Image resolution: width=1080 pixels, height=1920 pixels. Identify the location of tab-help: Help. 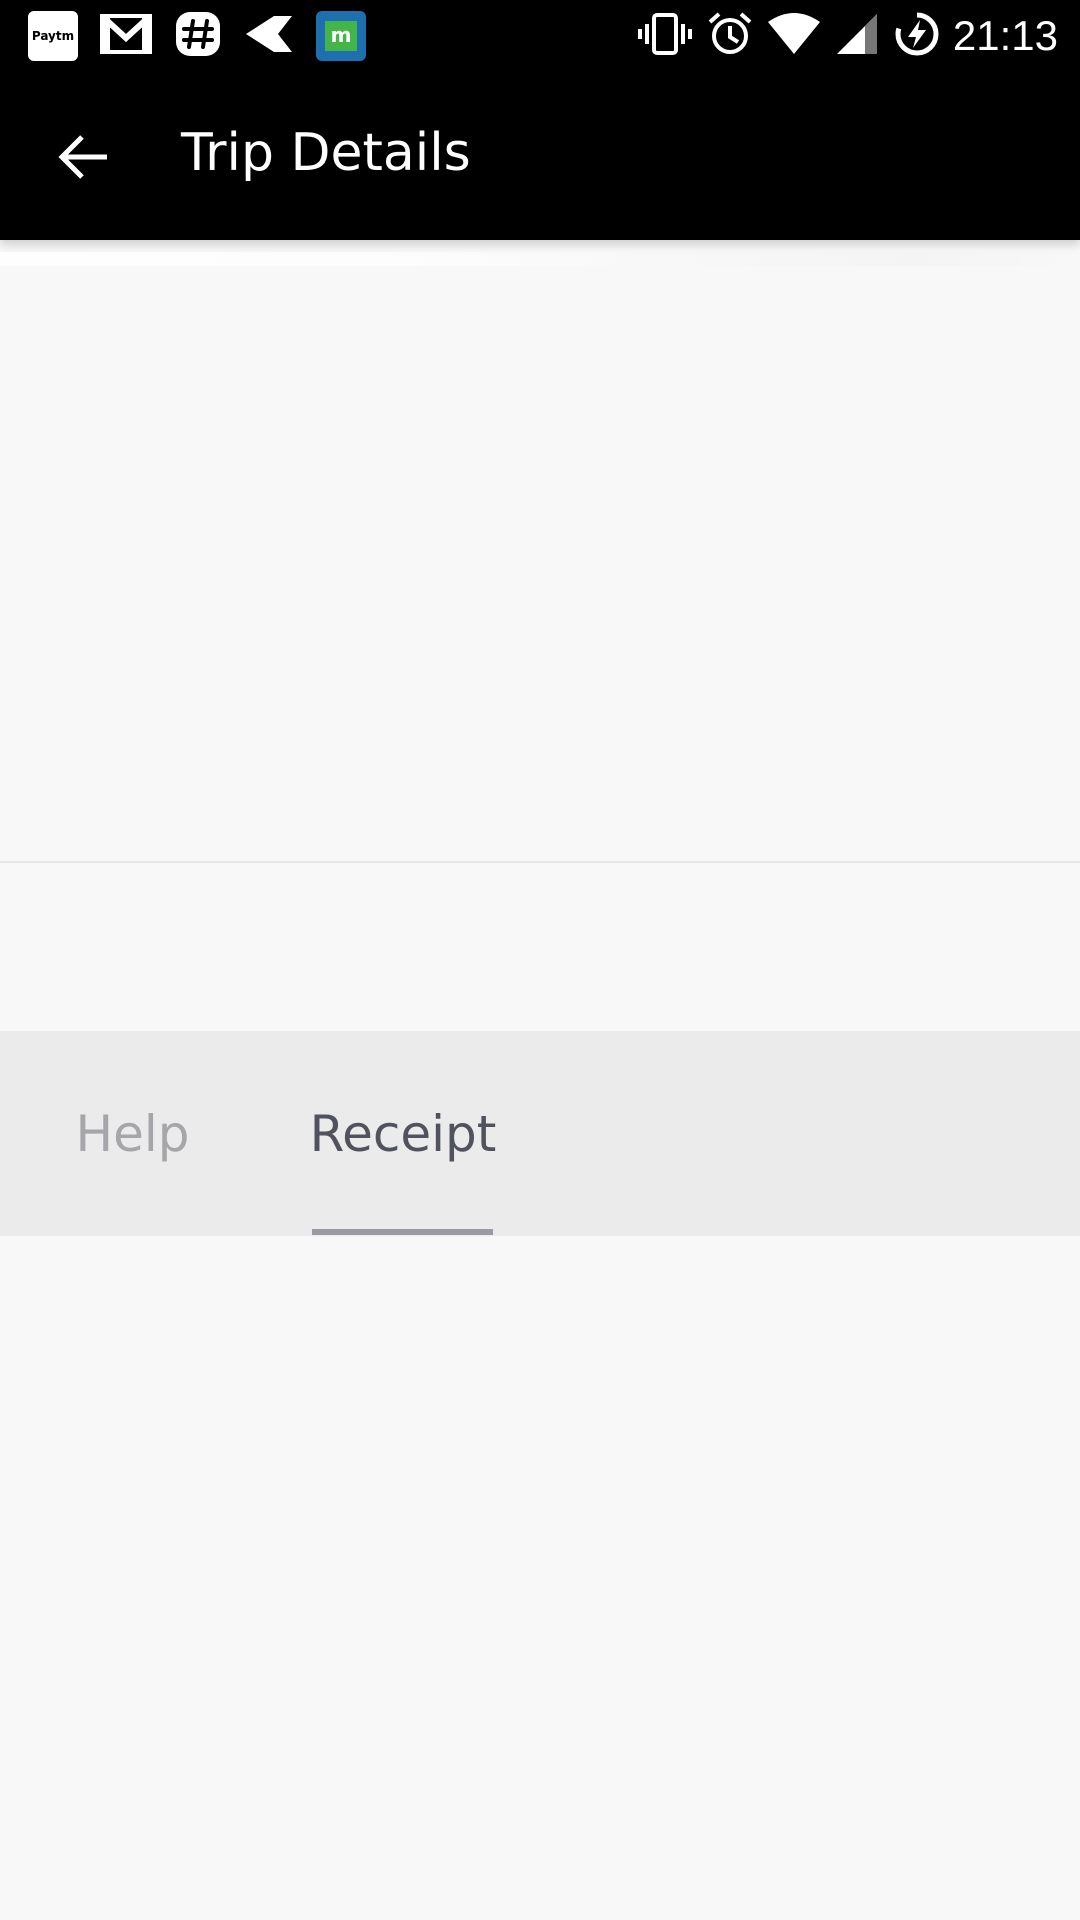
(132, 1133).